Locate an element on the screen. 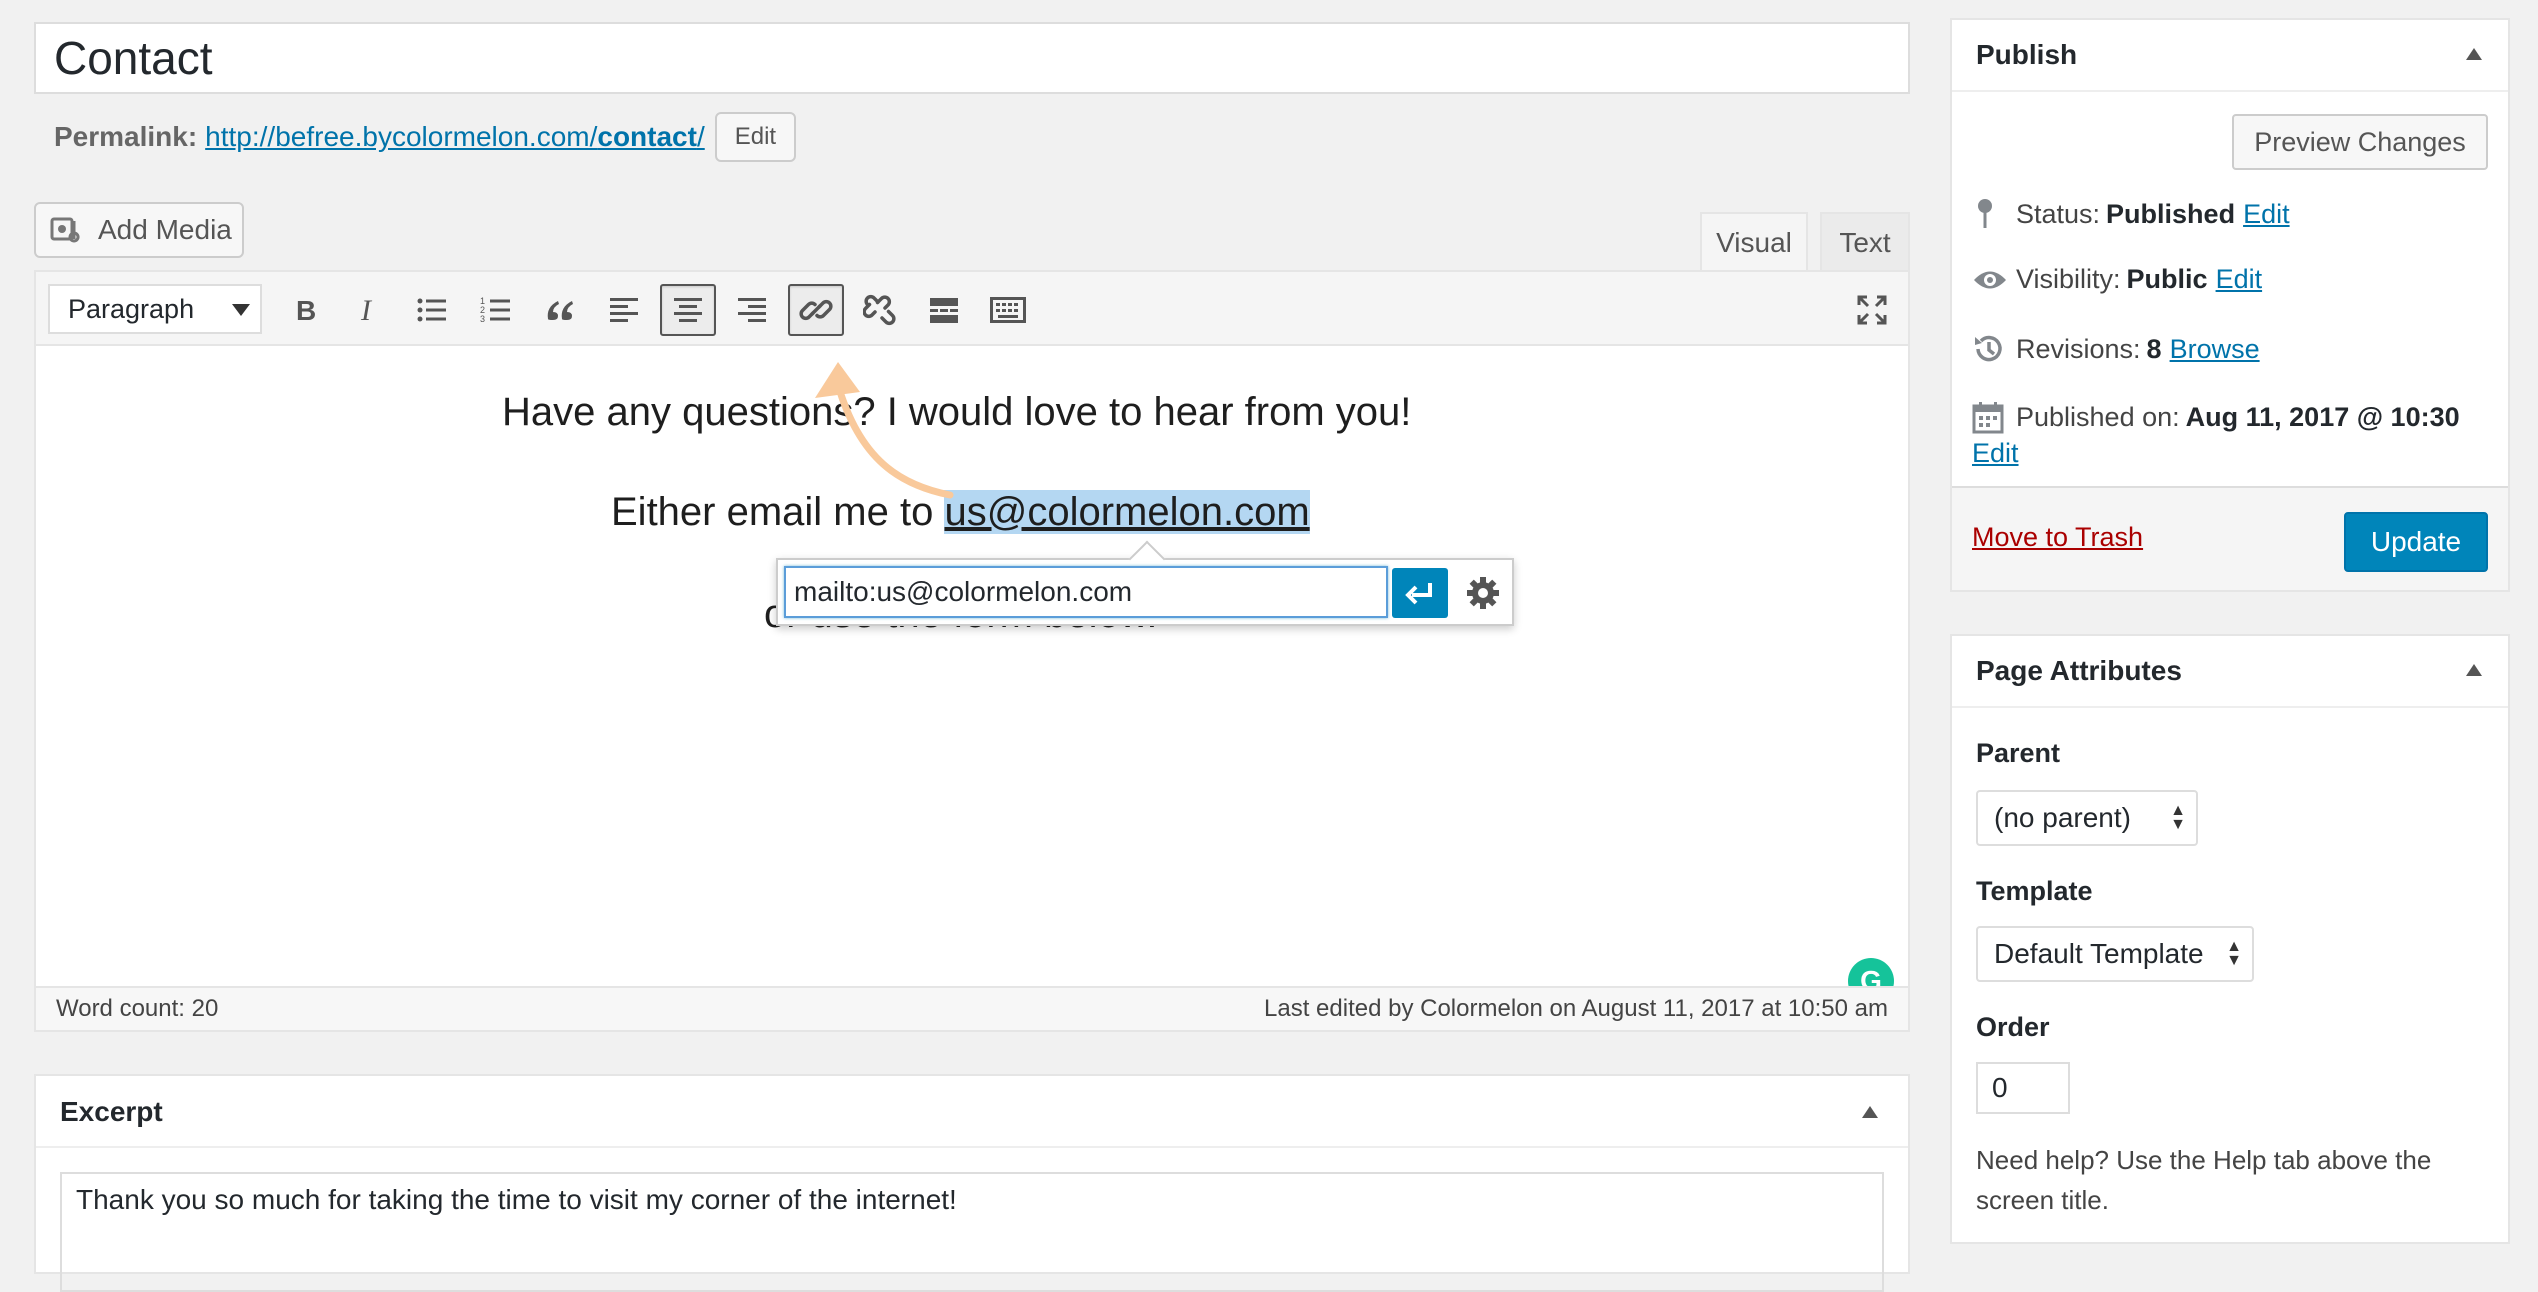  bold-icon: B is located at coordinates (306, 310).